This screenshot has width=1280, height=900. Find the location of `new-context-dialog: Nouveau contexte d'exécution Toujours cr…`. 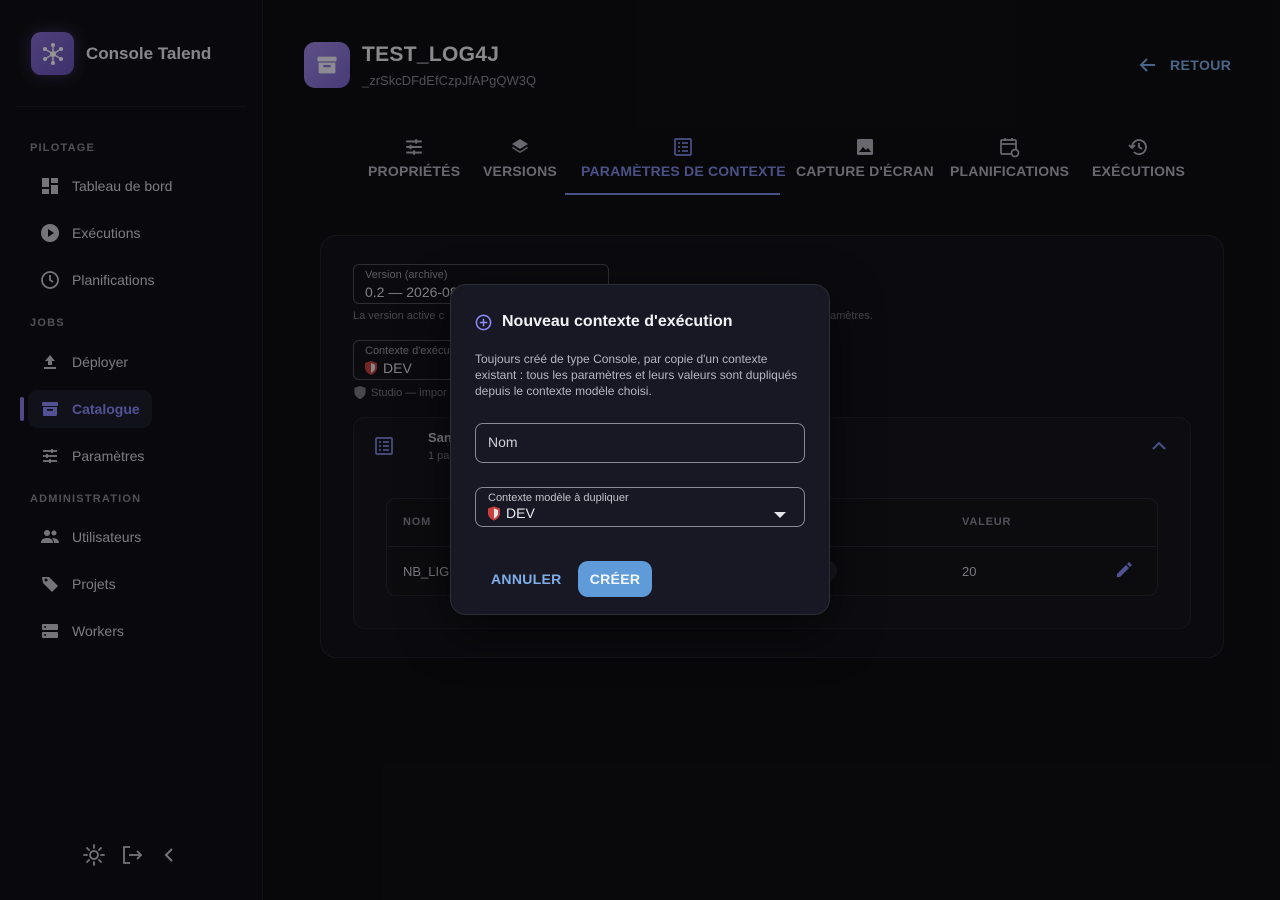

new-context-dialog: Nouveau contexte d'exécution Toujours cr… is located at coordinates (640, 449).